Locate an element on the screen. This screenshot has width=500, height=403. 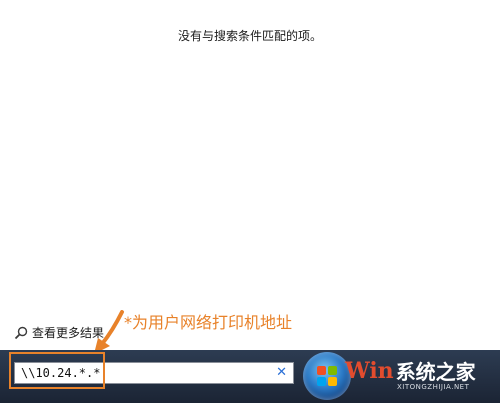
start-button is located at coordinates (327, 376).